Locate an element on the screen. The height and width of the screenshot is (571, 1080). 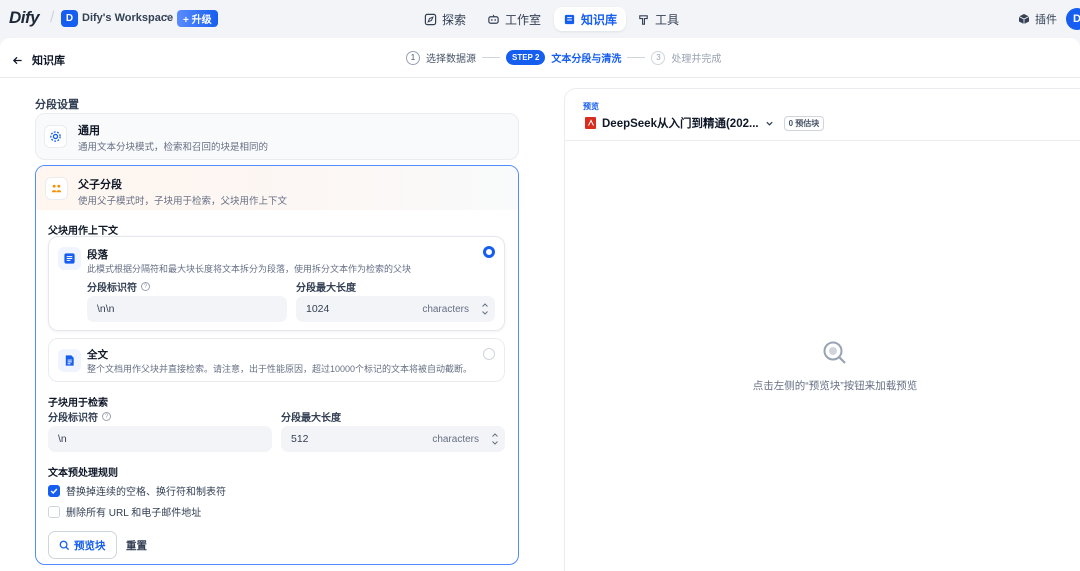
paragraph-maxlen-label: 分段最大长度 is located at coordinates (326, 288).